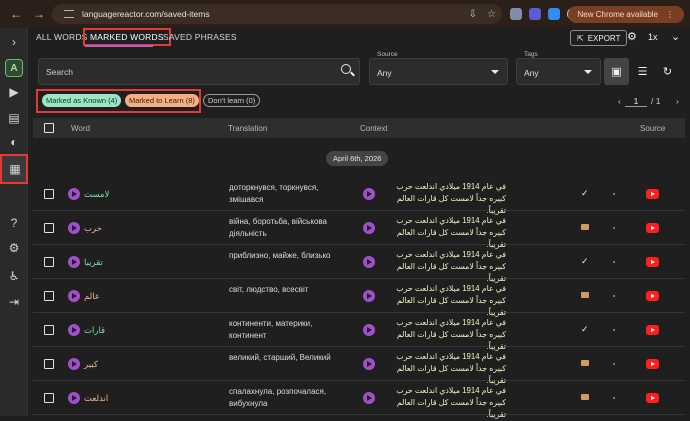  What do you see at coordinates (14, 169) in the screenshot?
I see `sidebar-item-saved-items: ▦` at bounding box center [14, 169].